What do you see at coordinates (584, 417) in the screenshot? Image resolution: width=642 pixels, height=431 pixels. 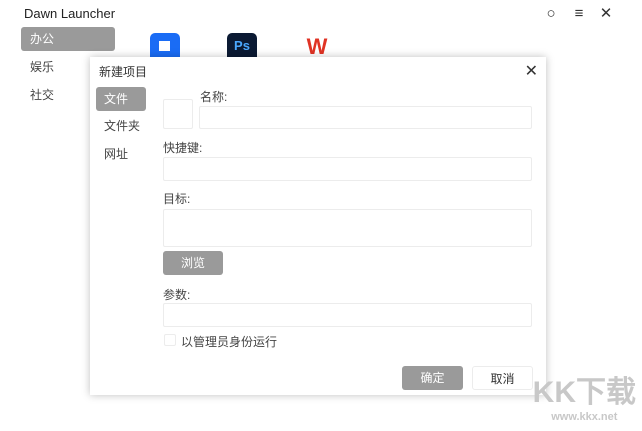 I see `watermark-url: www.kkx.net` at bounding box center [584, 417].